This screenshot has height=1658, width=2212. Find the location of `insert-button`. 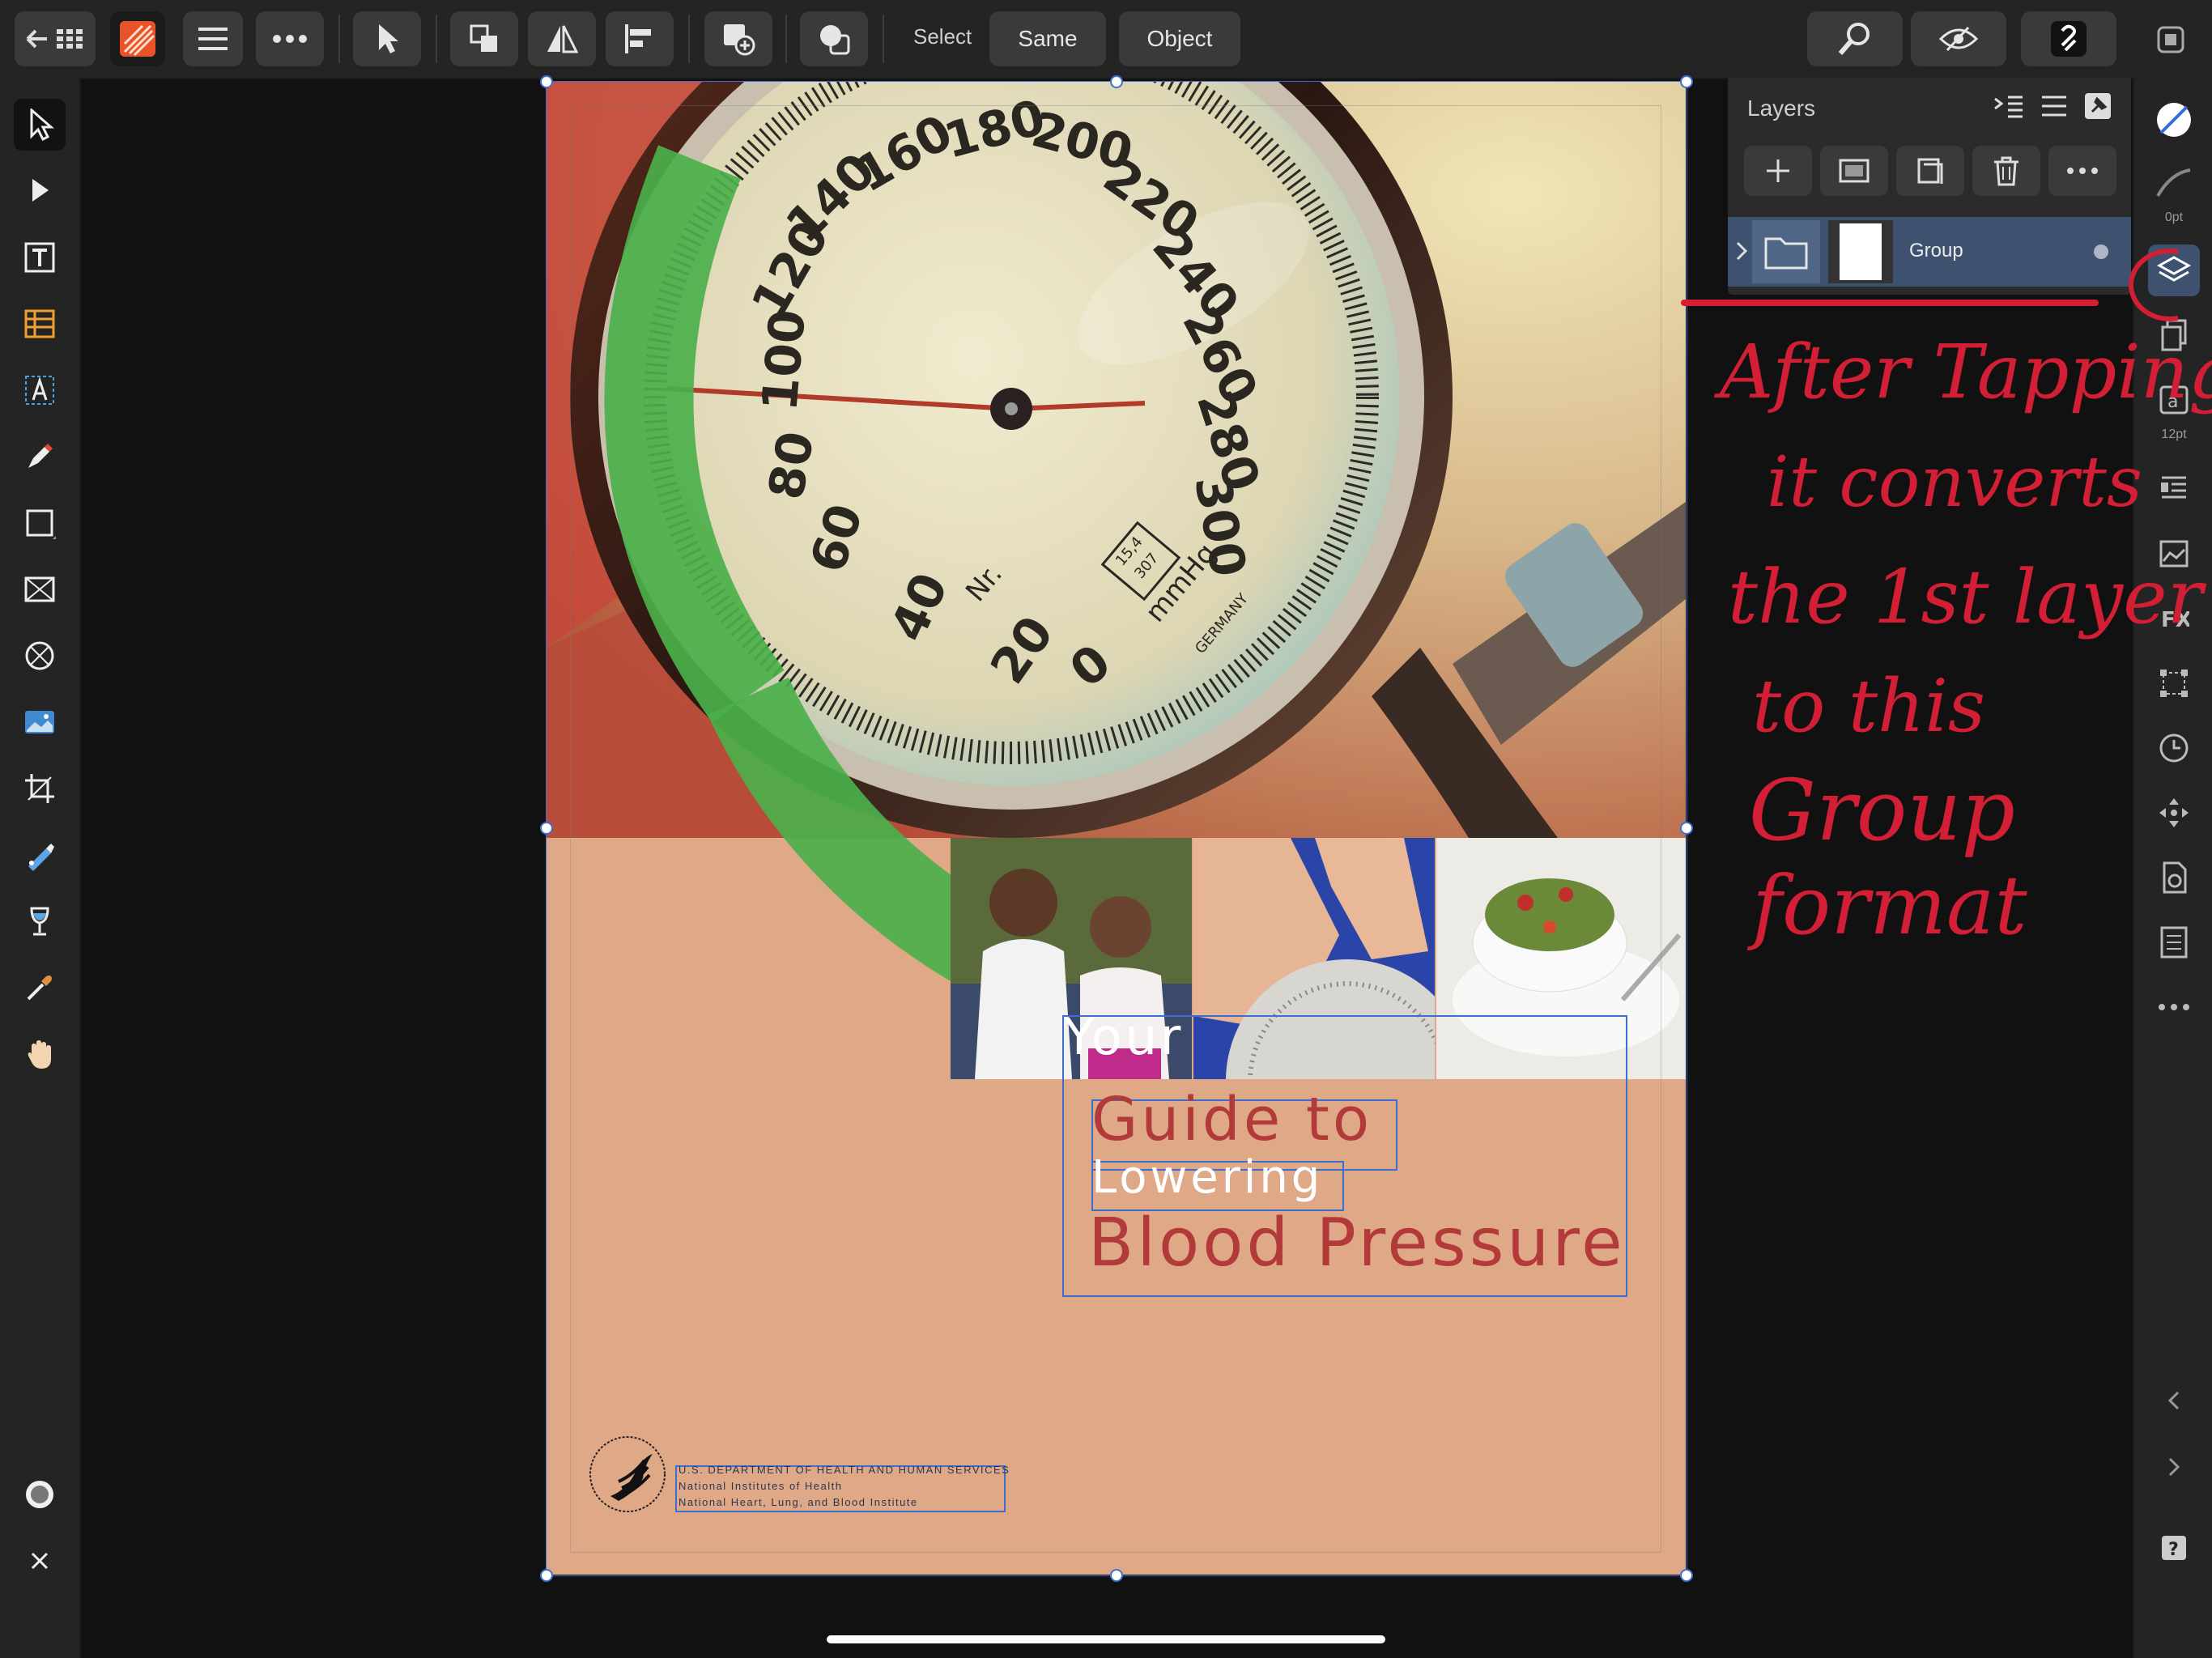

insert-button is located at coordinates (738, 38).